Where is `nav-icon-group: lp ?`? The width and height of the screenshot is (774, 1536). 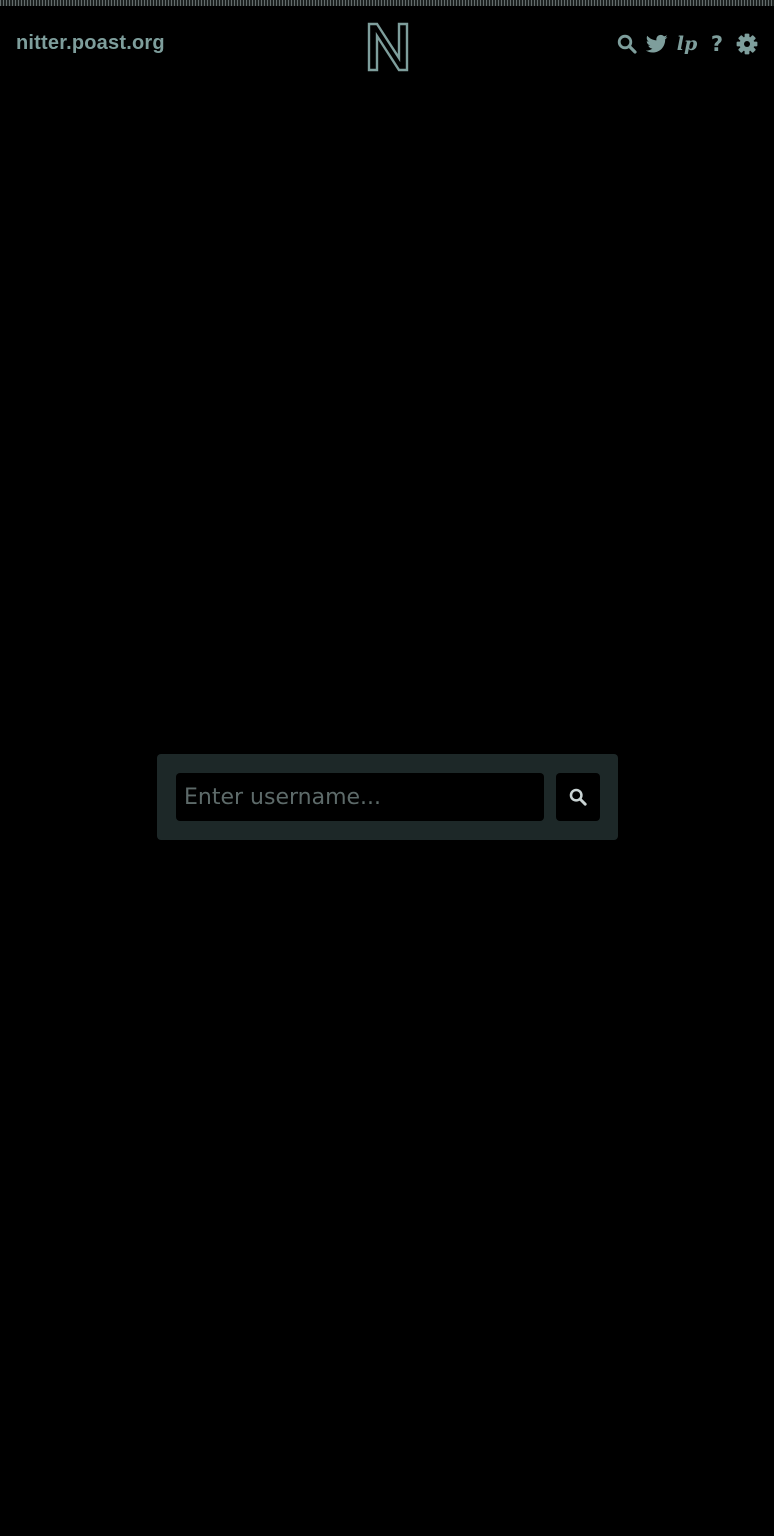 nav-icon-group: lp ? is located at coordinates (687, 44).